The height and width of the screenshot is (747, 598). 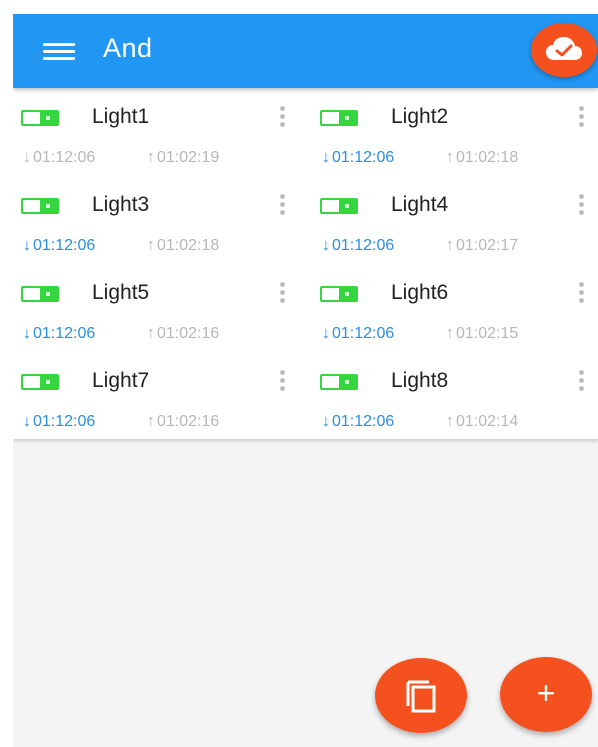 I want to click on hamburger-menu-icon, so click(x=59, y=51).